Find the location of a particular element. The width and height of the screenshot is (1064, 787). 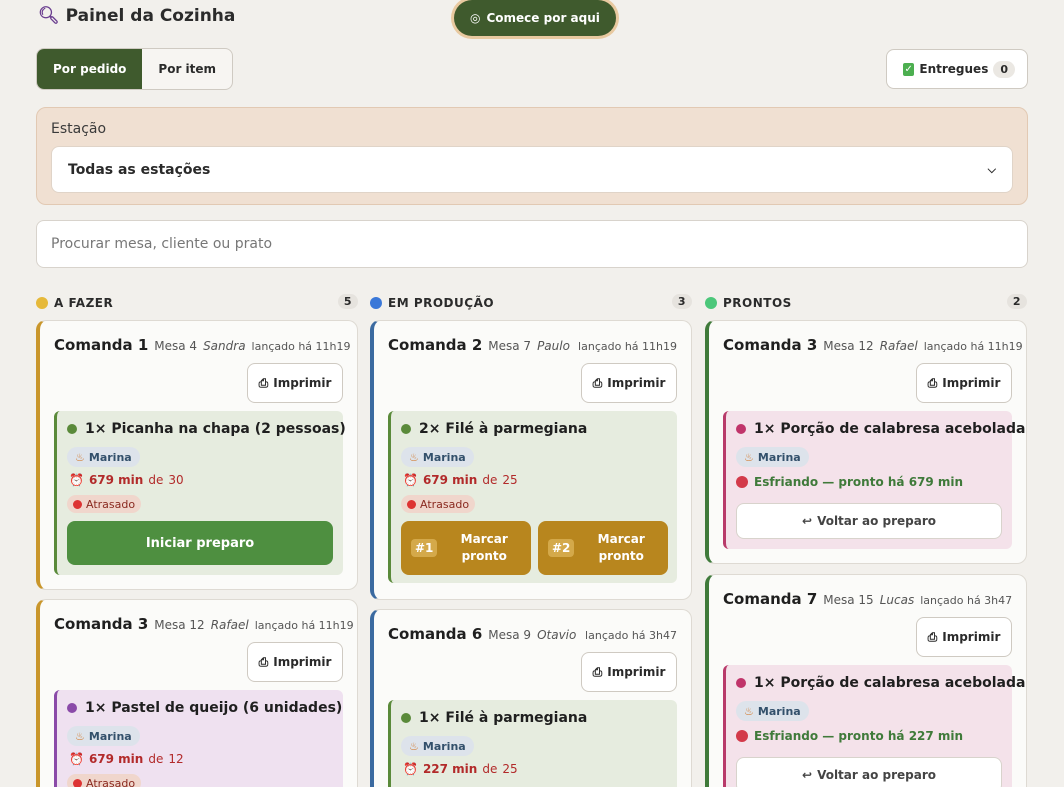

item-name: 1× Porção de calabresa acebolada is located at coordinates (890, 429).